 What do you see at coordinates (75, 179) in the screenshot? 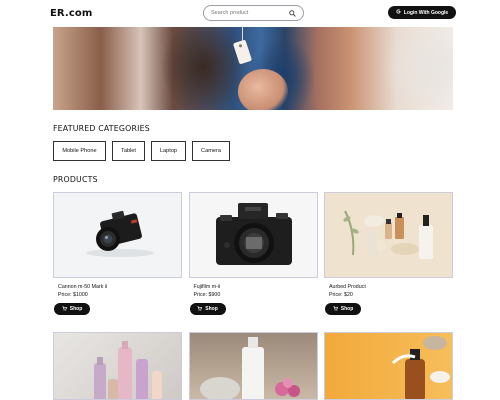
I see `products-title: PRODUCTS` at bounding box center [75, 179].